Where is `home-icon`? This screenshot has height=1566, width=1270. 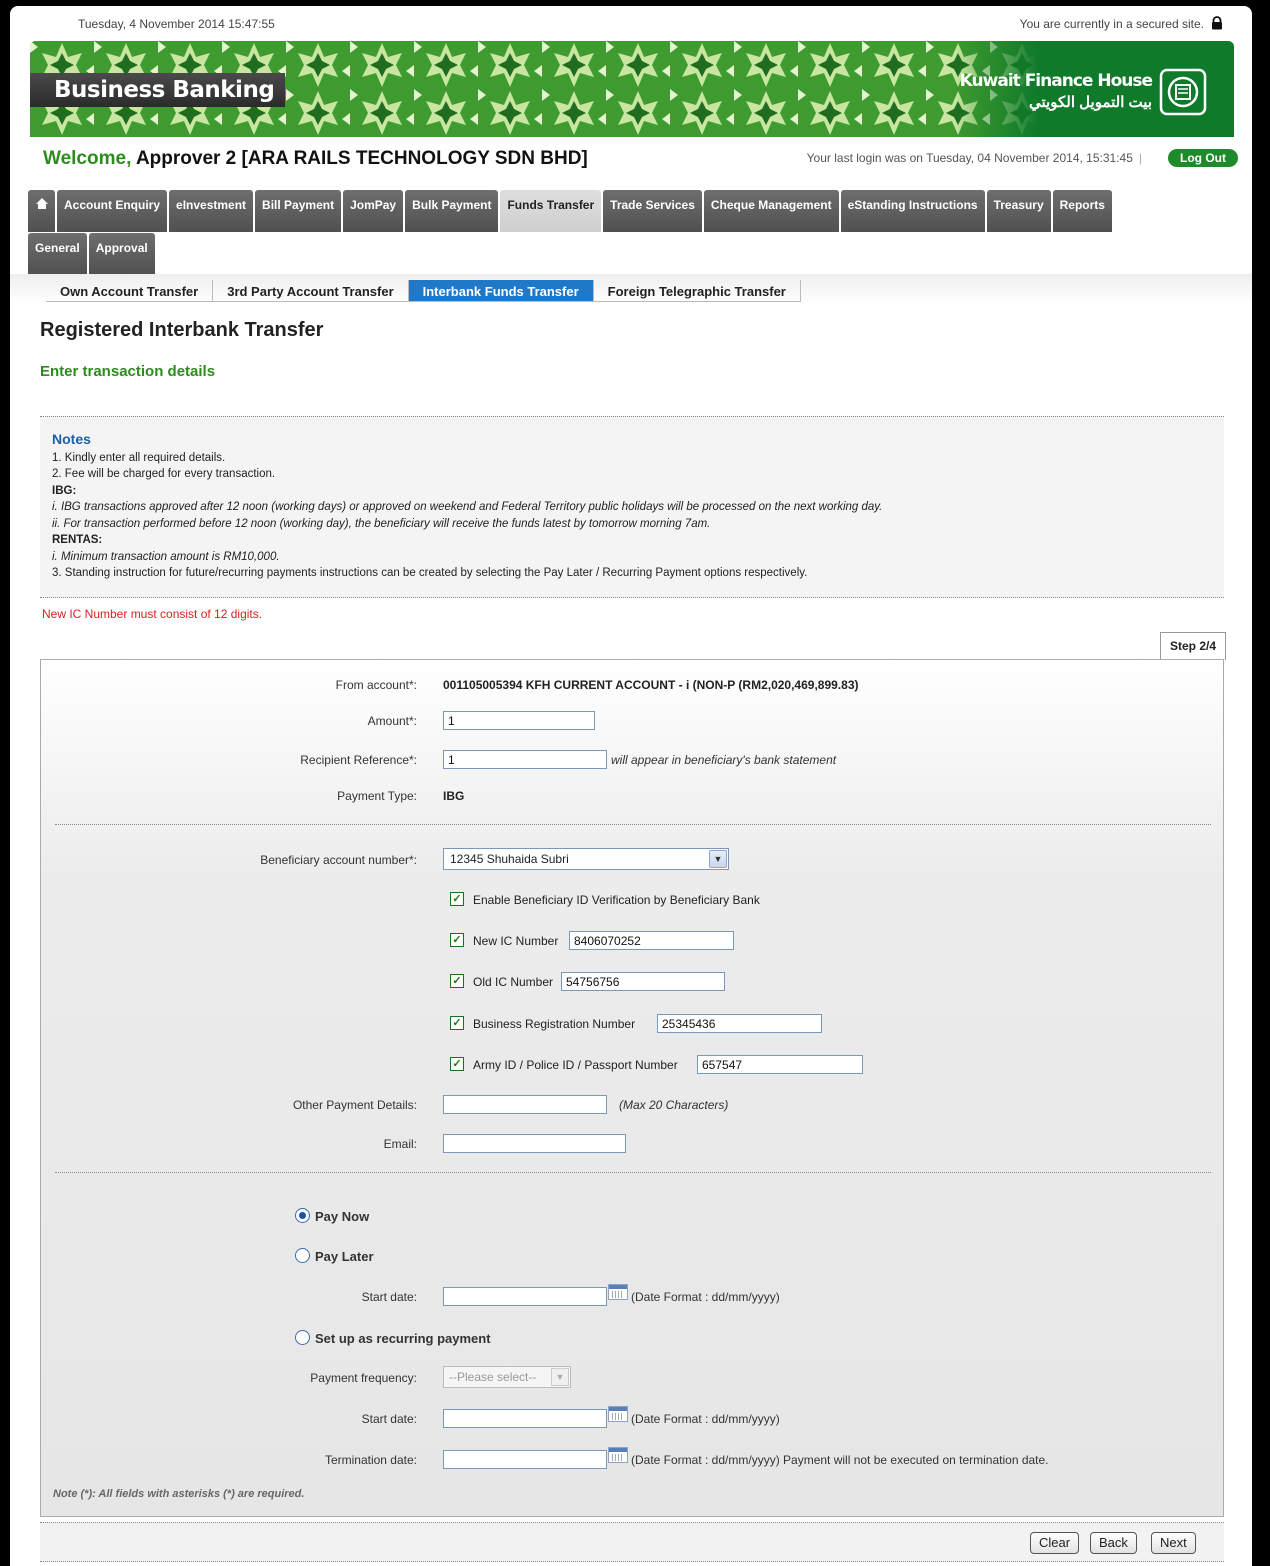
home-icon is located at coordinates (41, 203).